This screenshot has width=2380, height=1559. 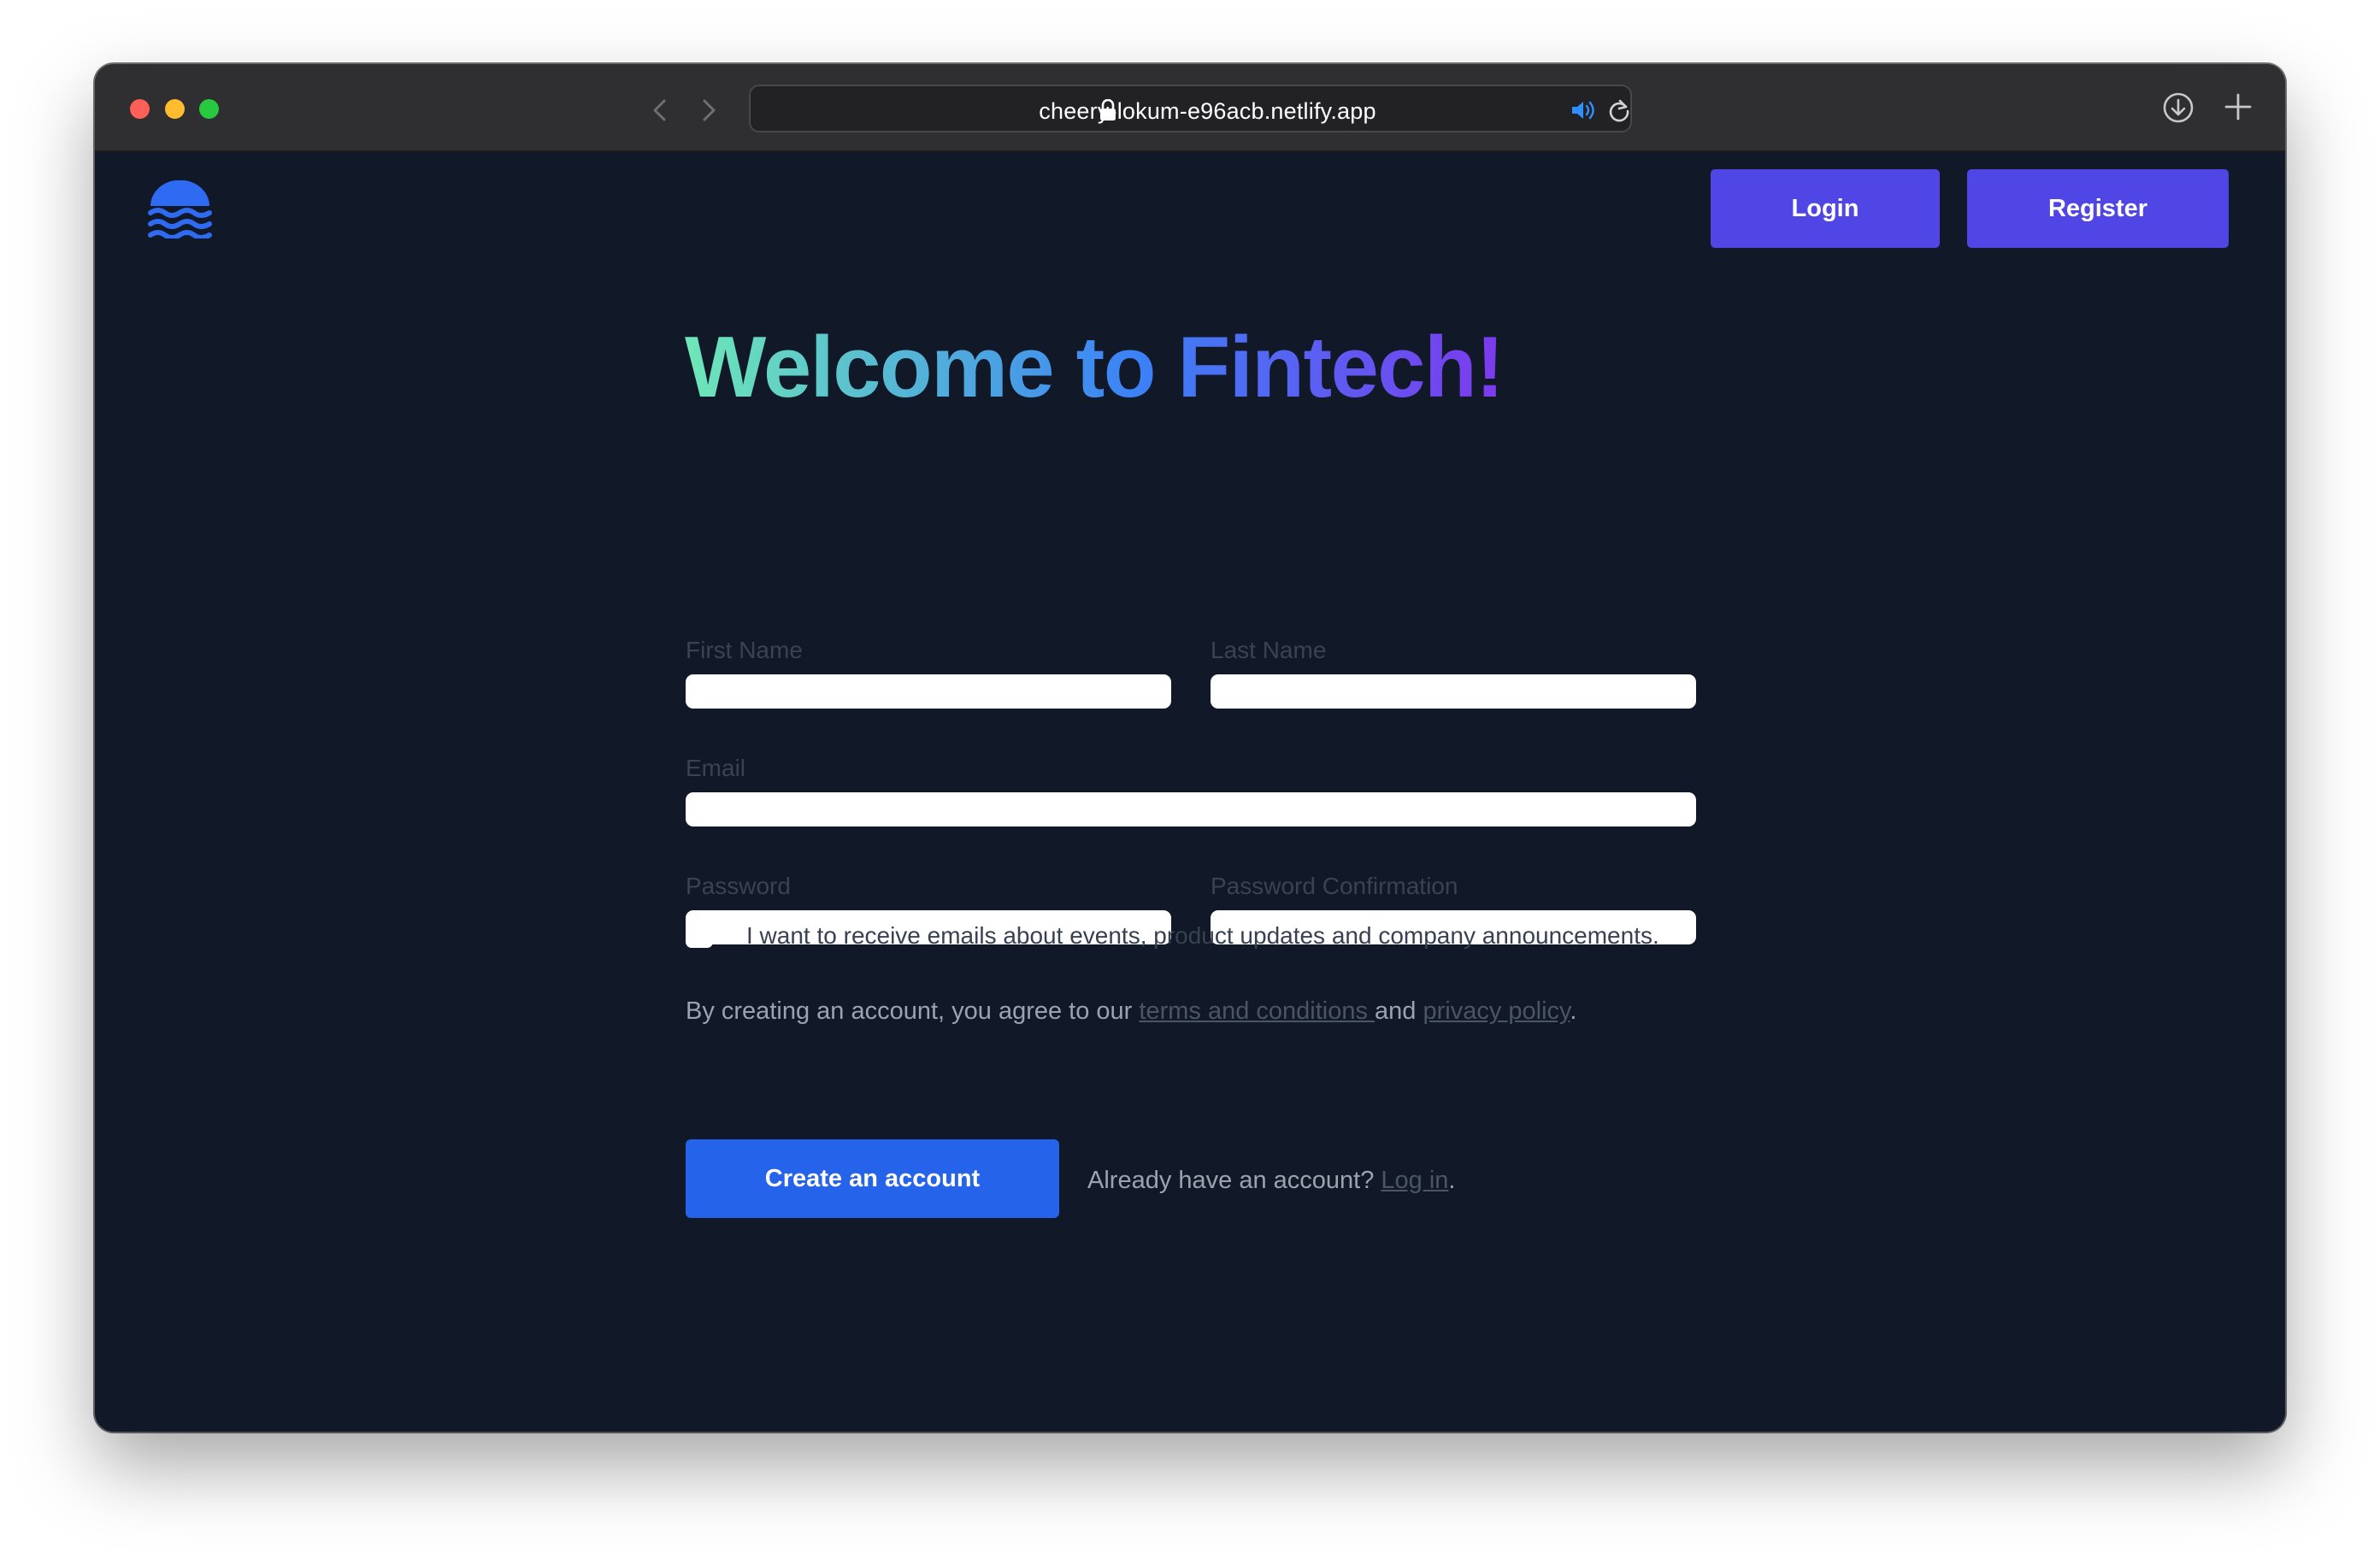 What do you see at coordinates (2178, 108) in the screenshot?
I see `download-icon` at bounding box center [2178, 108].